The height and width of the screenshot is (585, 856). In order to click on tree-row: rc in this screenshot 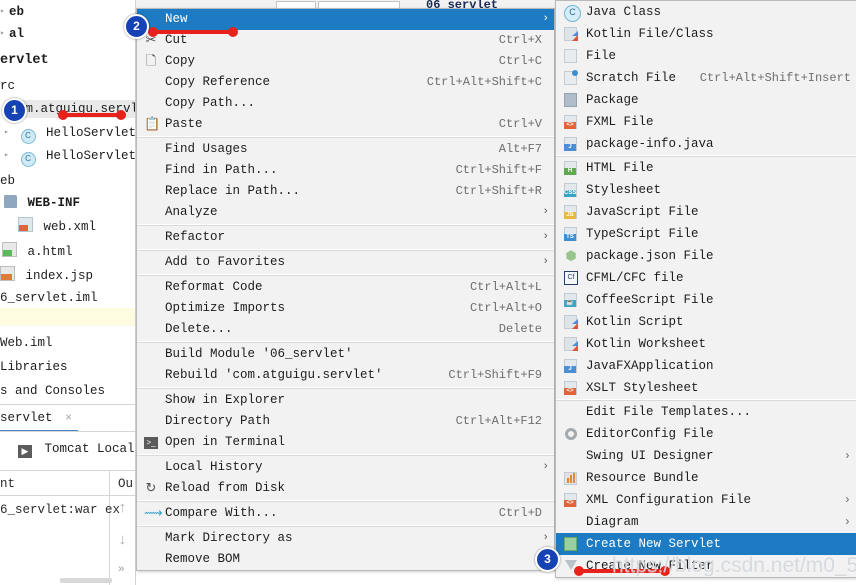, I will do `click(7, 86)`.